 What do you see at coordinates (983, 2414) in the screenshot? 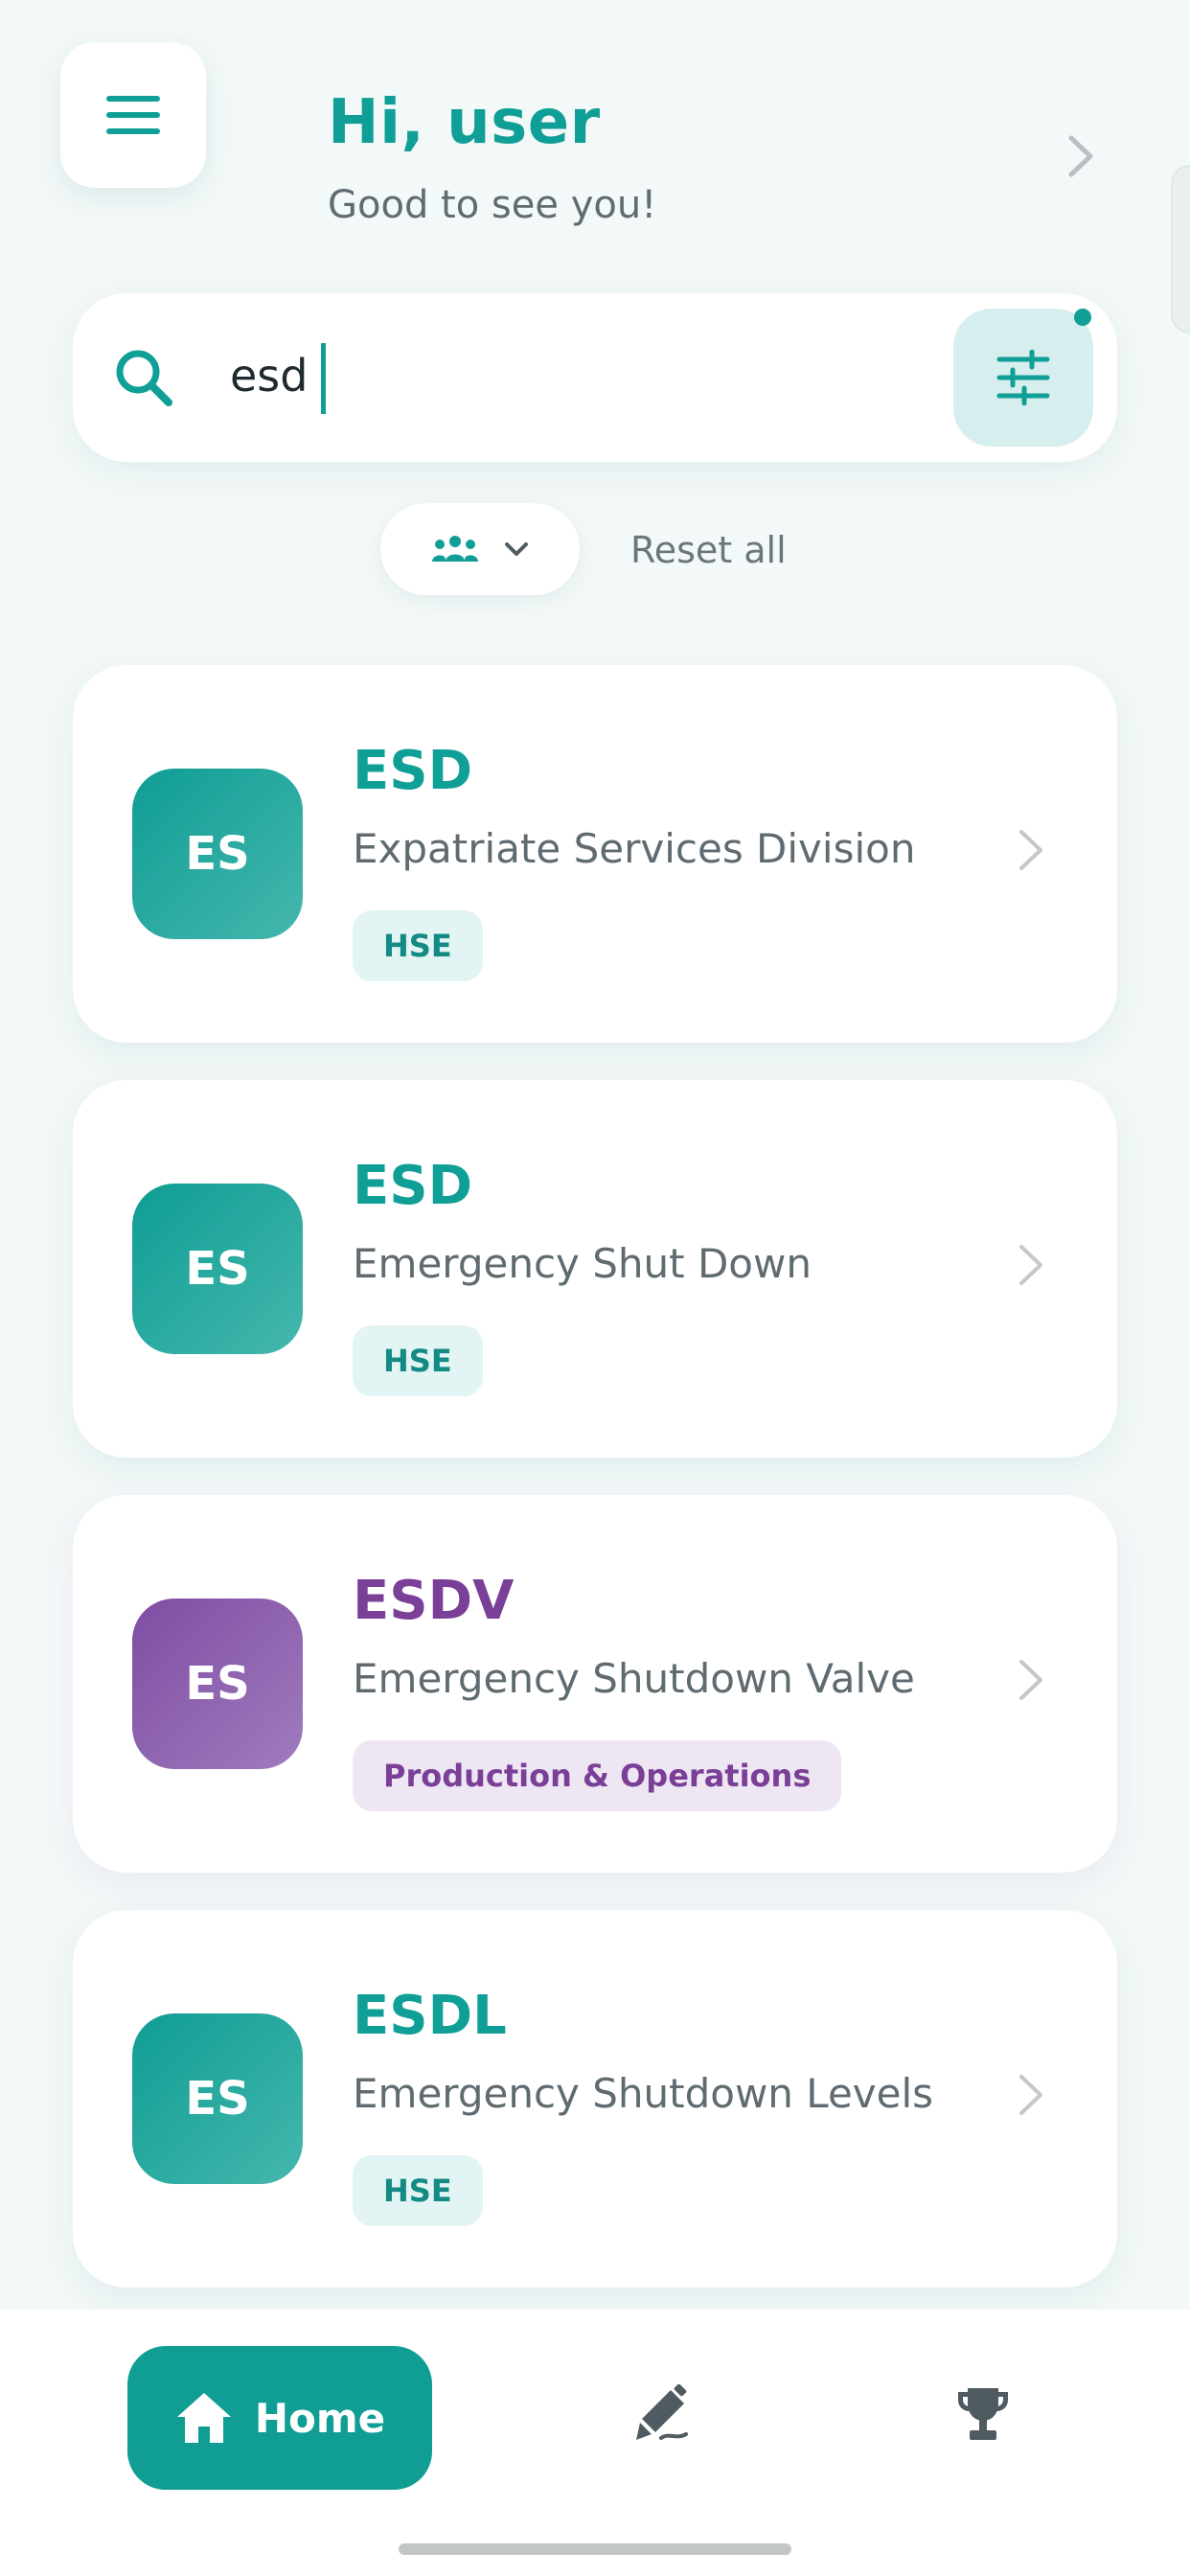
I see `trophy-icon` at bounding box center [983, 2414].